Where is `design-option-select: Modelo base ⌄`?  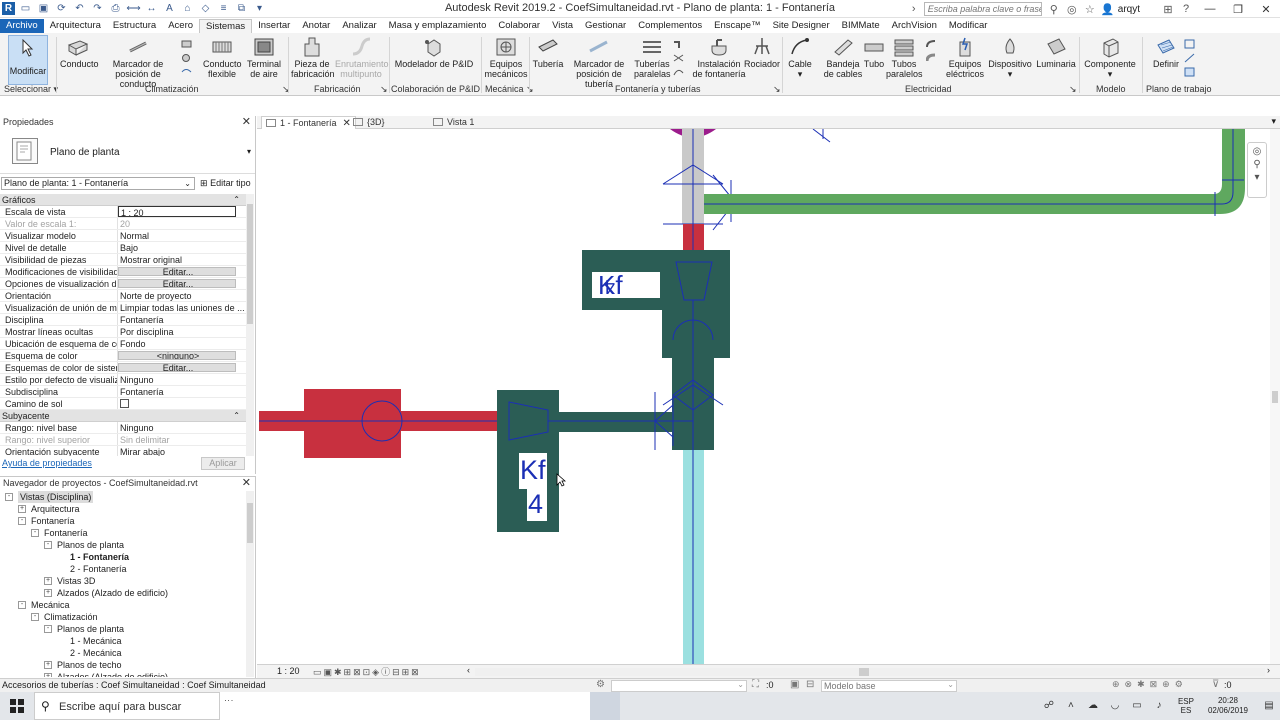 design-option-select: Modelo base ⌄ is located at coordinates (889, 686).